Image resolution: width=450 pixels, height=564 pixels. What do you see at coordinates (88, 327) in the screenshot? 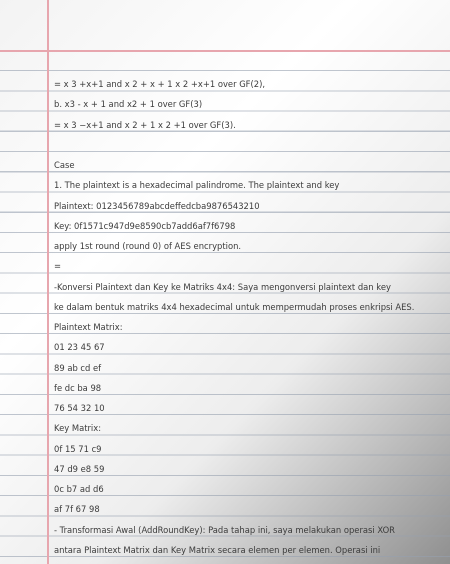
I see `text-line: Plaintext Matrix:` at bounding box center [88, 327].